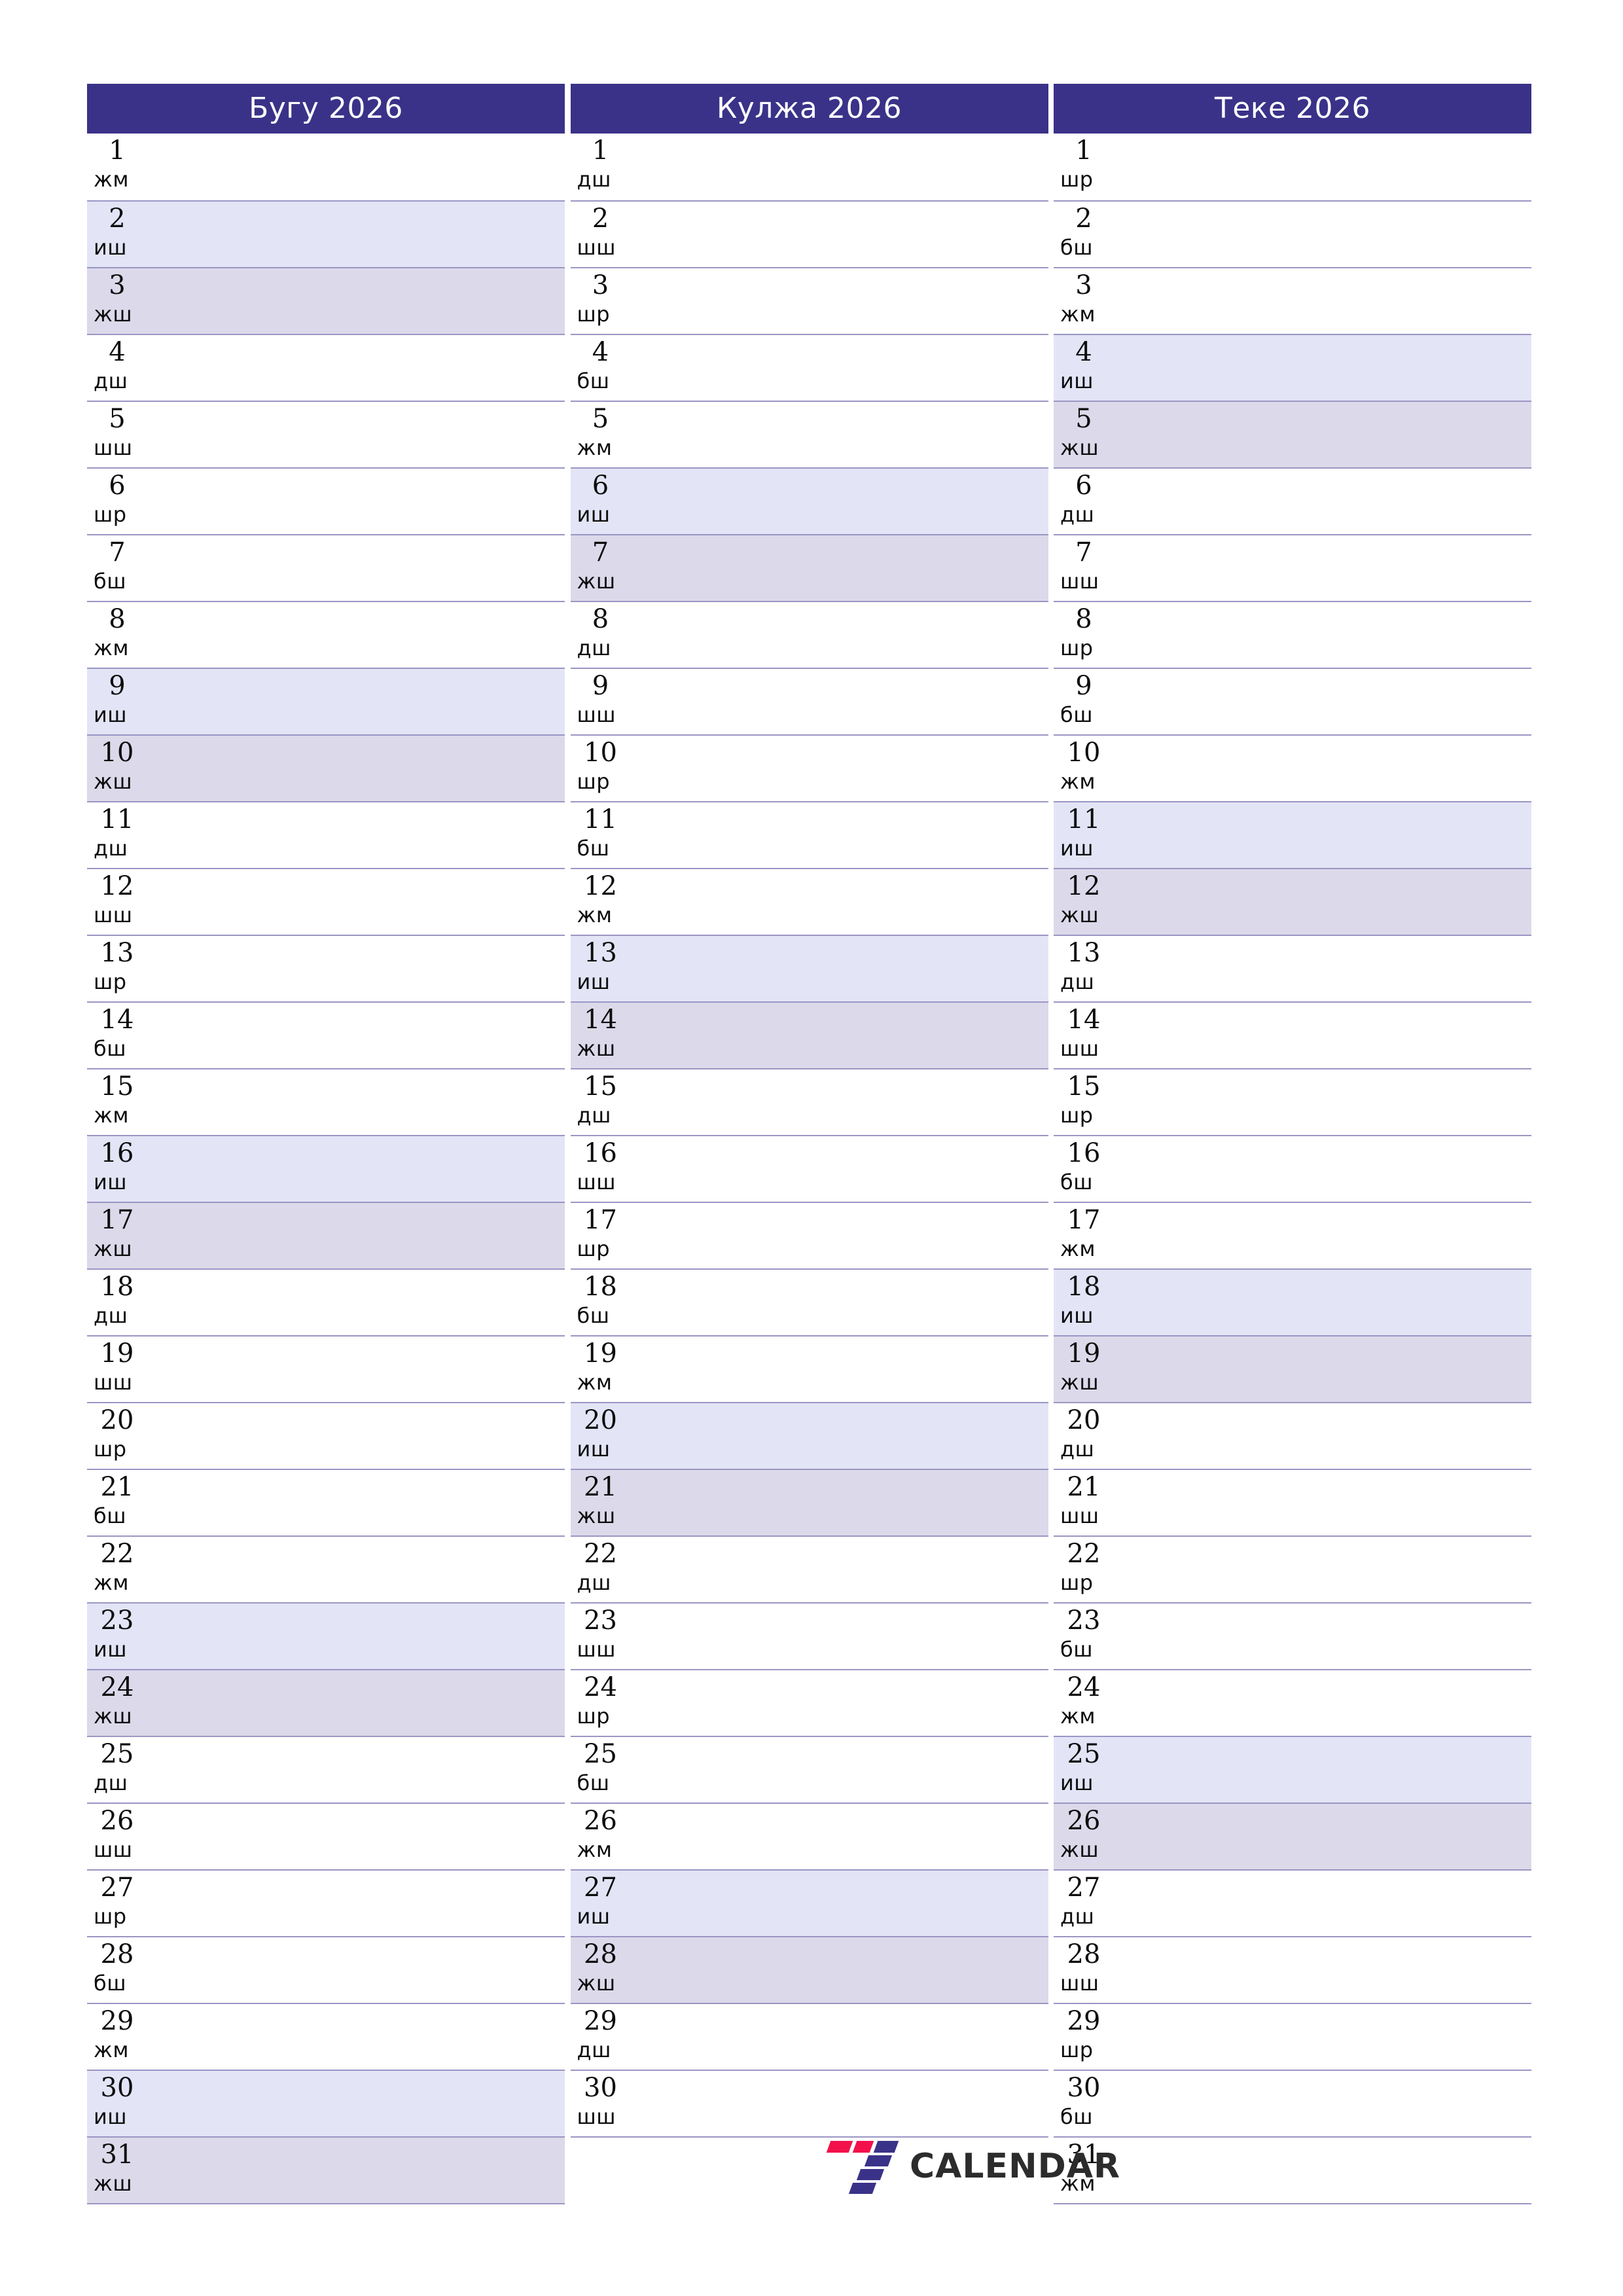 Image resolution: width=1623 pixels, height=2296 pixels. What do you see at coordinates (809, 1969) in the screenshot?
I see `day-row: 28 жш` at bounding box center [809, 1969].